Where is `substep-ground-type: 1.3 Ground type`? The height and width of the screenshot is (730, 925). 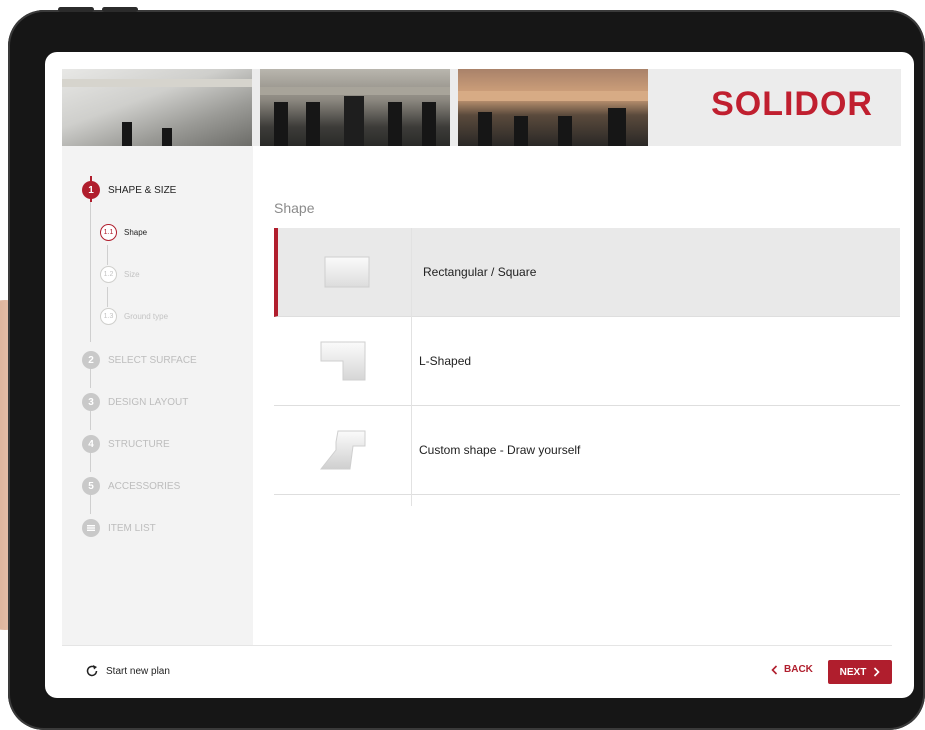
substep-ground-type: 1.3 Ground type is located at coordinates (134, 316).